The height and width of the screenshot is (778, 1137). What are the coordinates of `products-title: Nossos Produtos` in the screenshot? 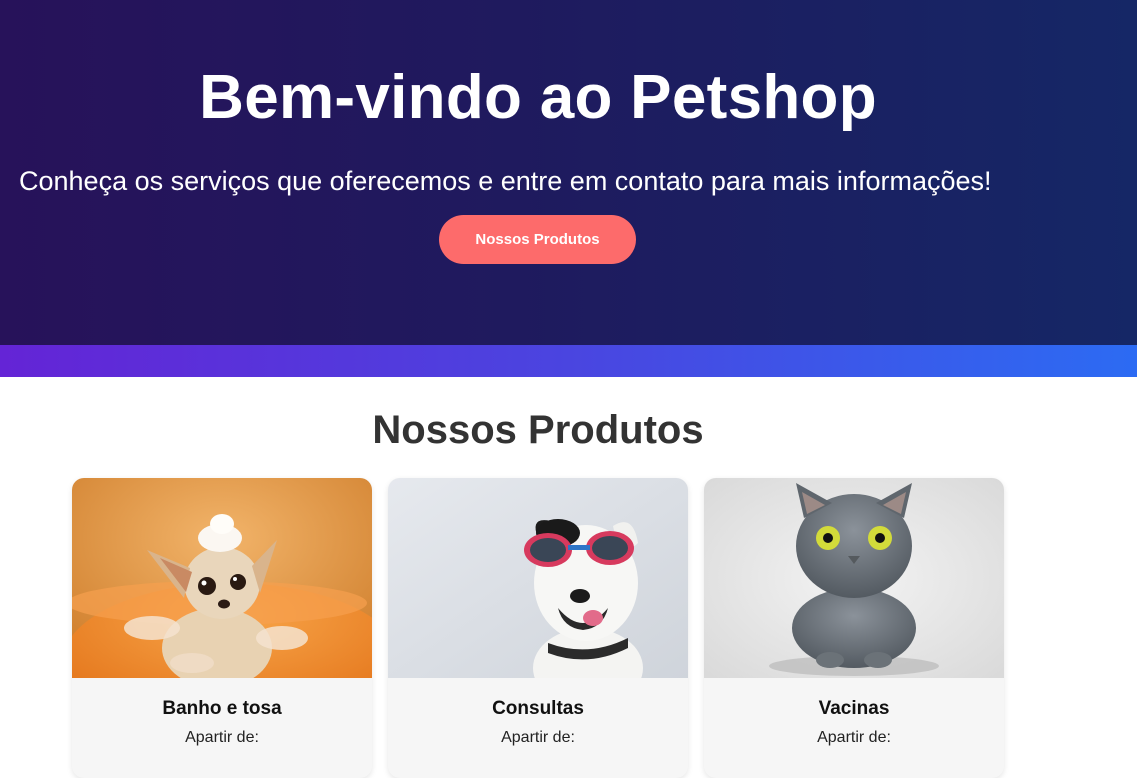 It's located at (538, 430).